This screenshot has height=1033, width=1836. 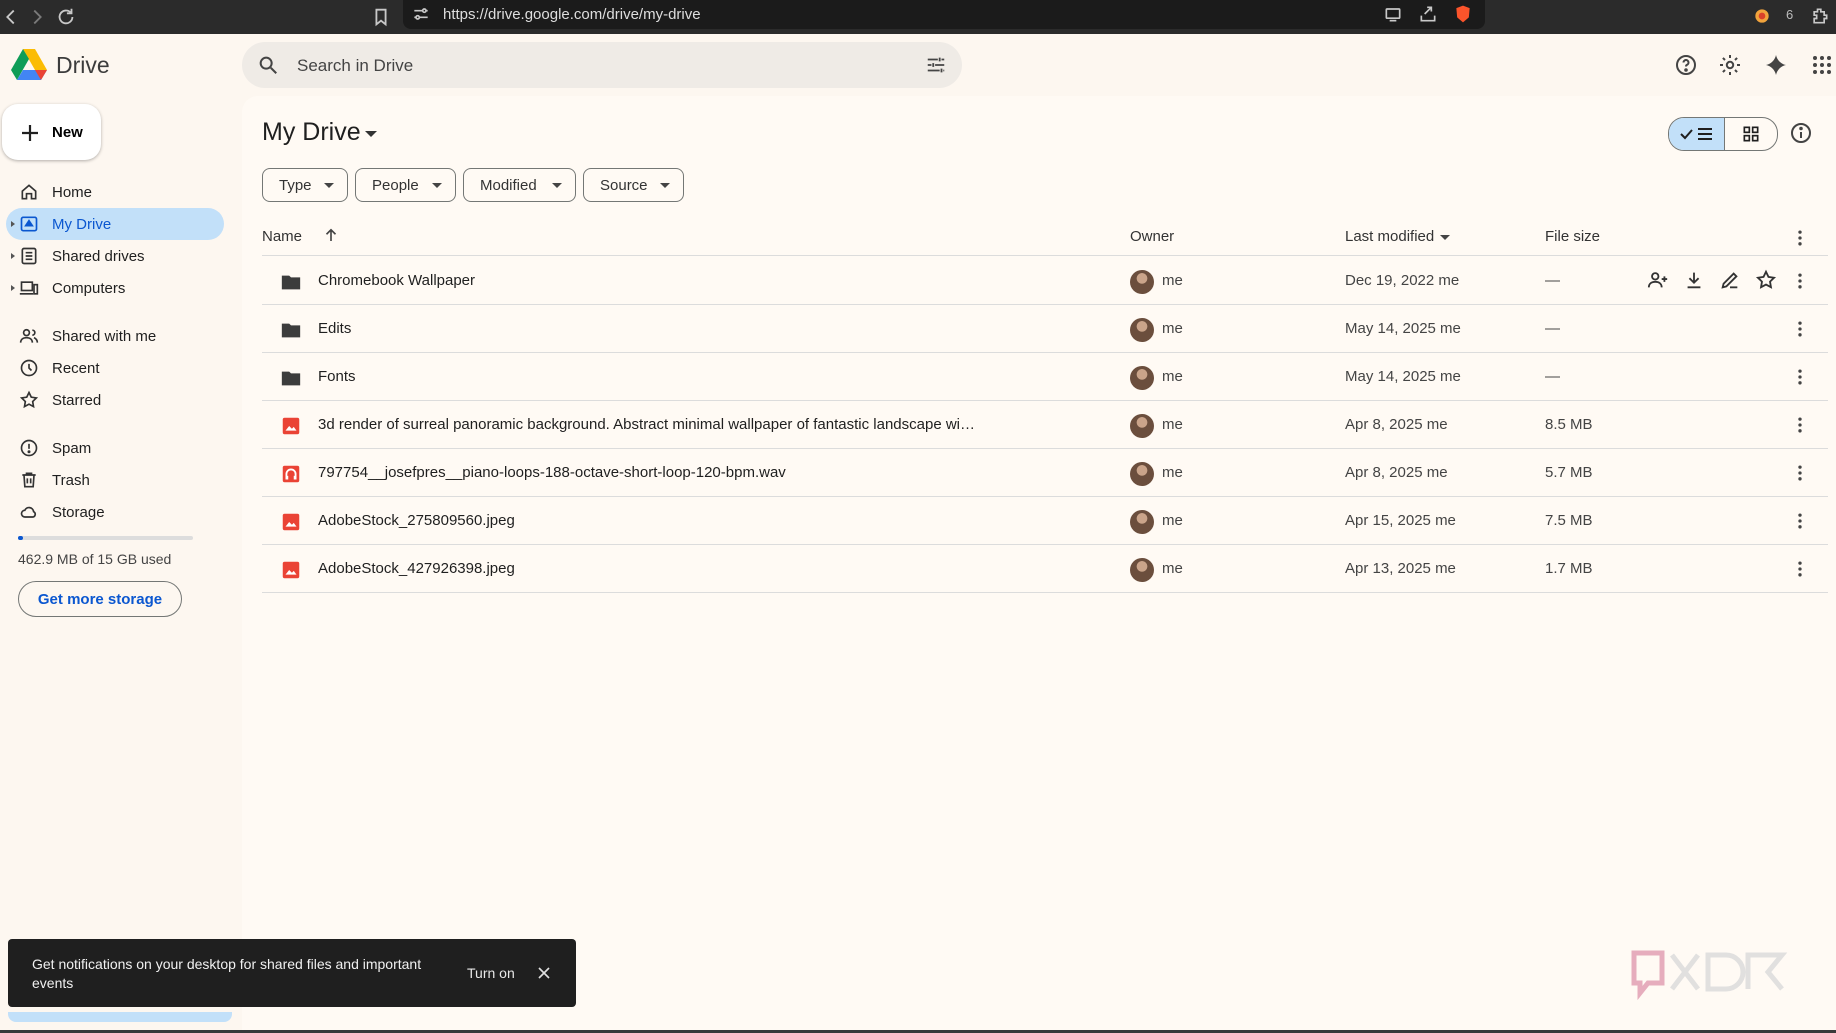 I want to click on sort-caret-icon, so click(x=1445, y=237).